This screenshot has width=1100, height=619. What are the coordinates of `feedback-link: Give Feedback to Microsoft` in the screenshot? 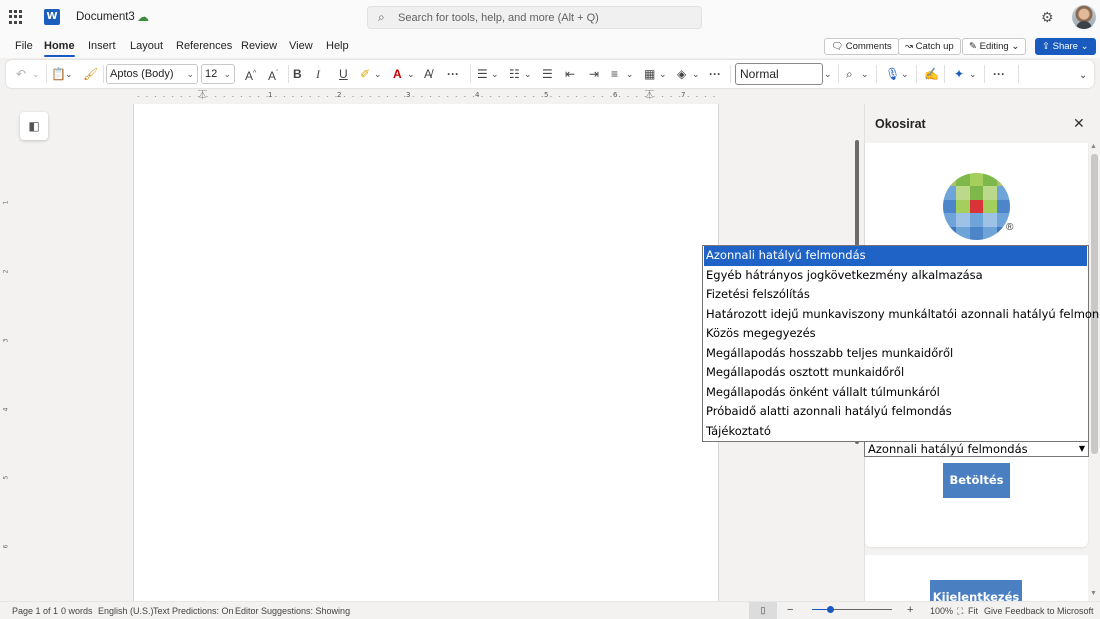 It's located at (1039, 611).